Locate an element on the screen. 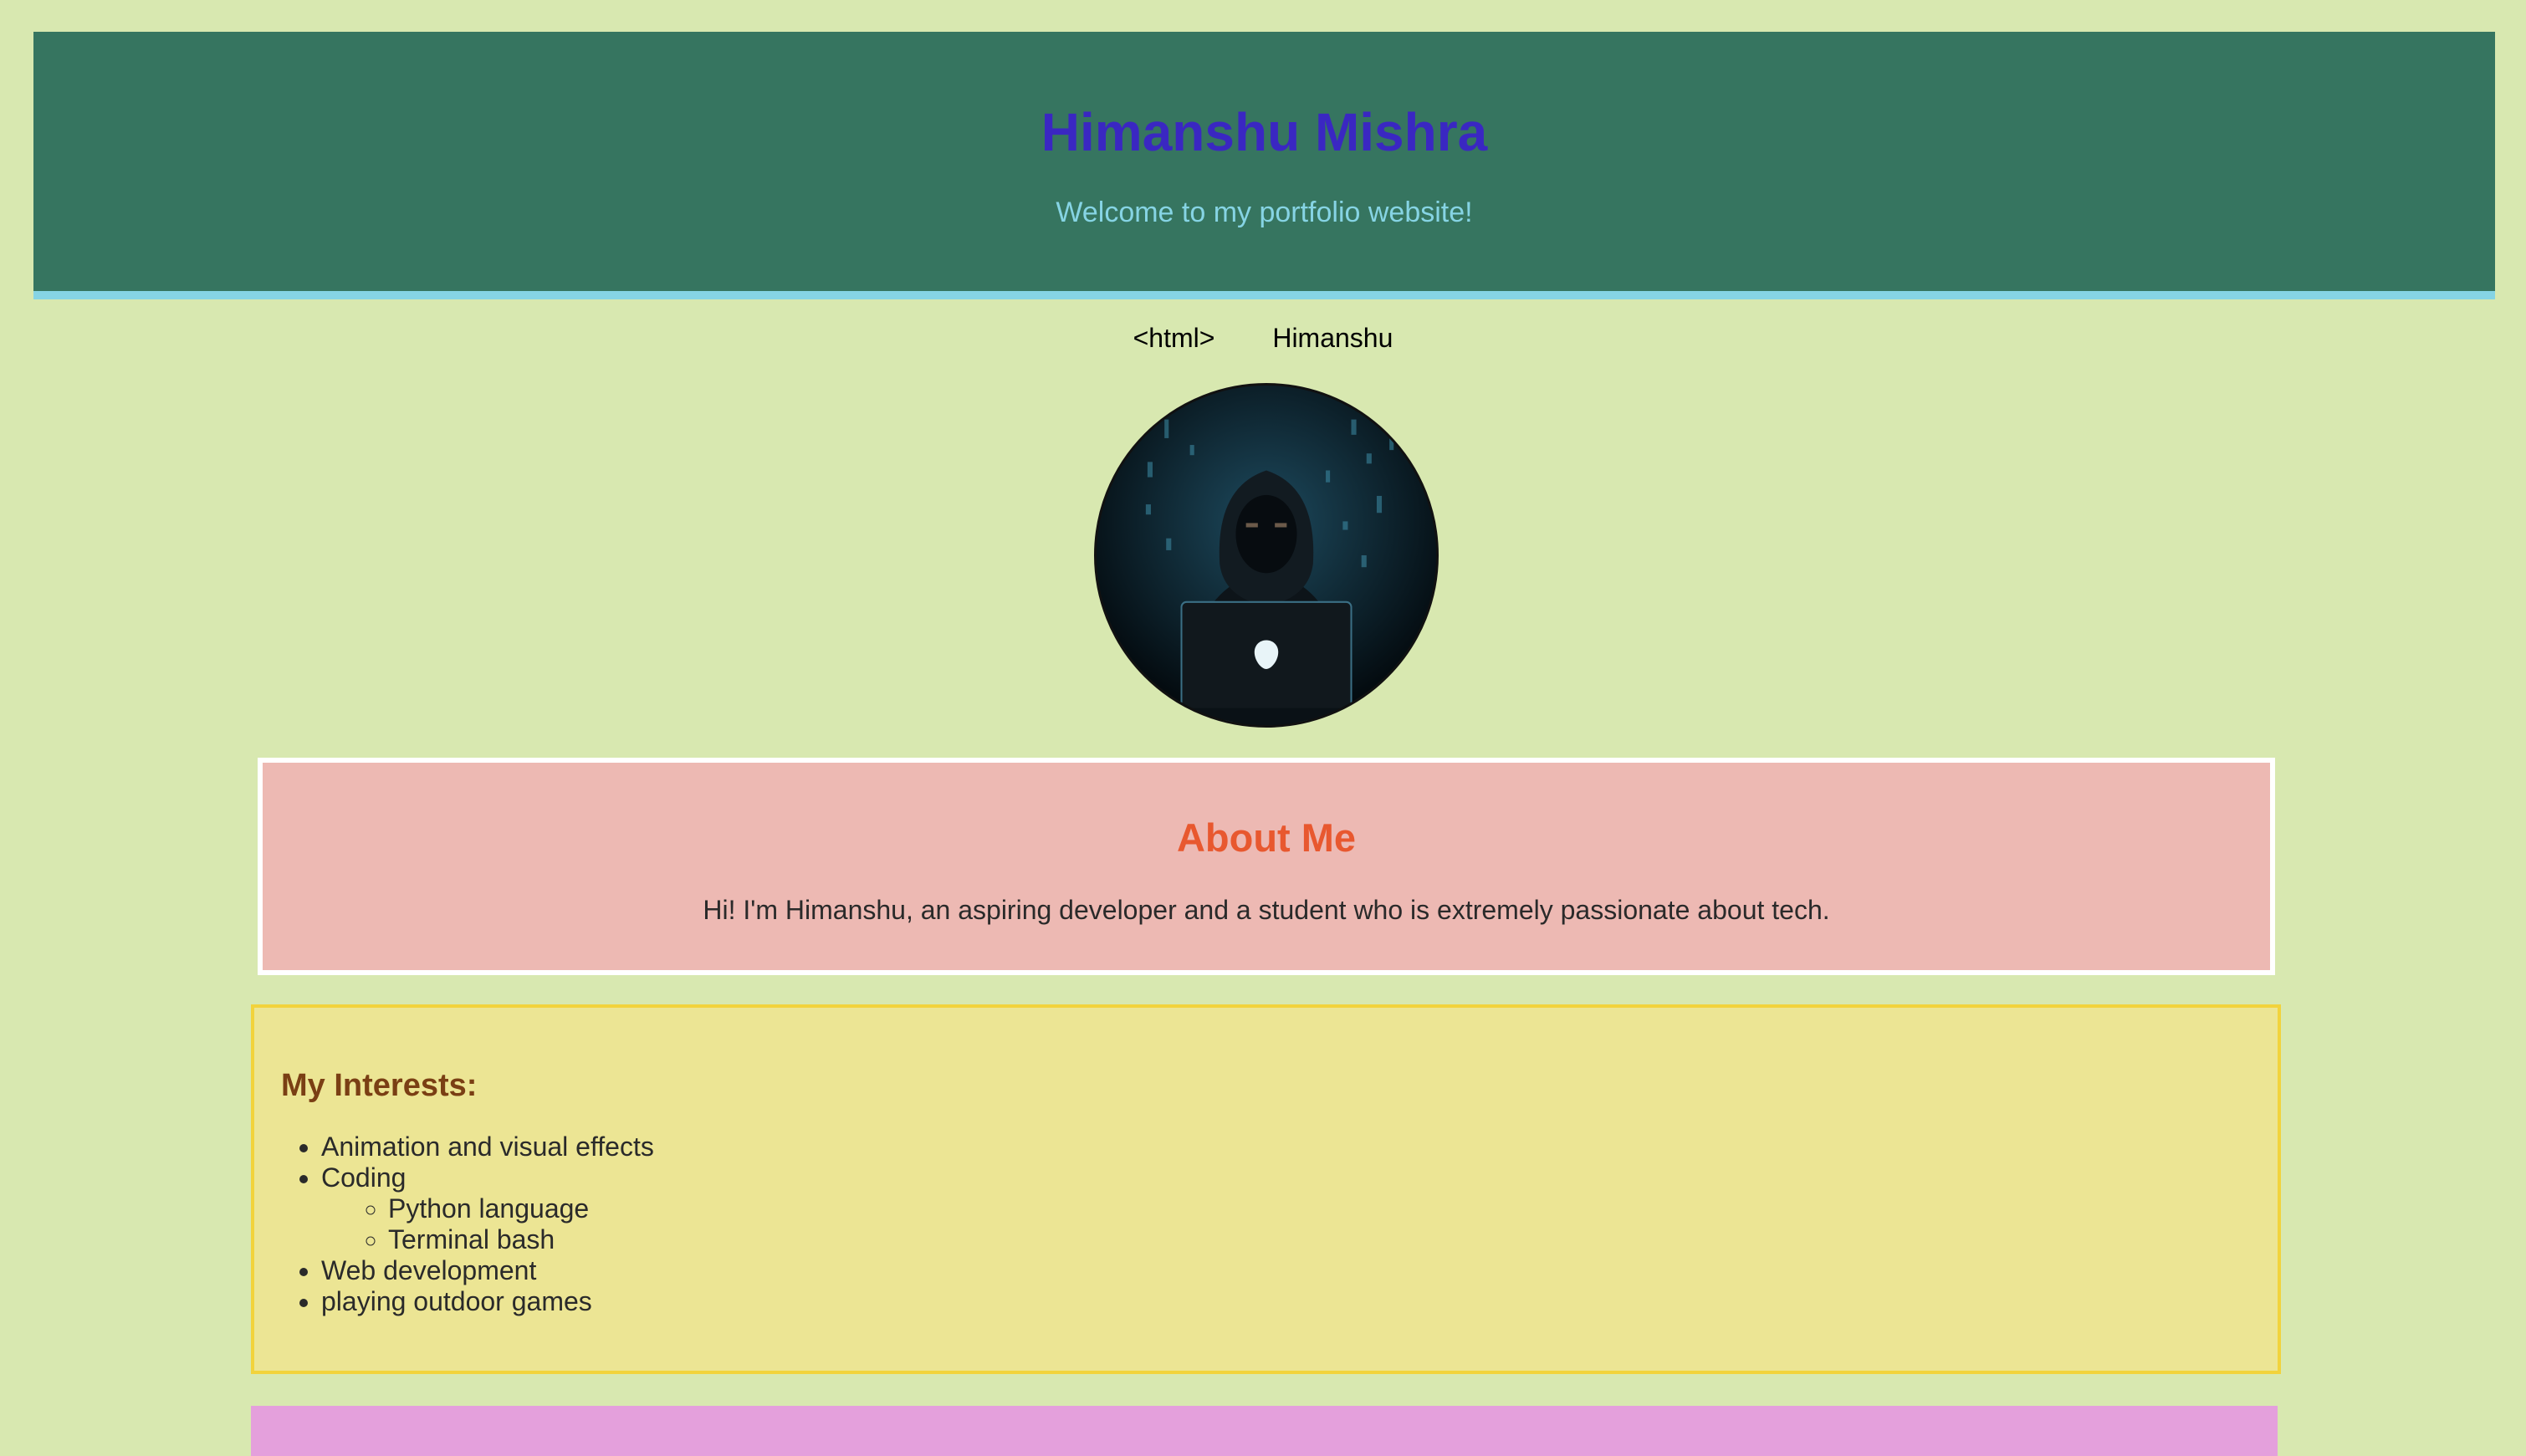 The width and height of the screenshot is (2526, 1456). list-item: playing outdoor games is located at coordinates (487, 1301).